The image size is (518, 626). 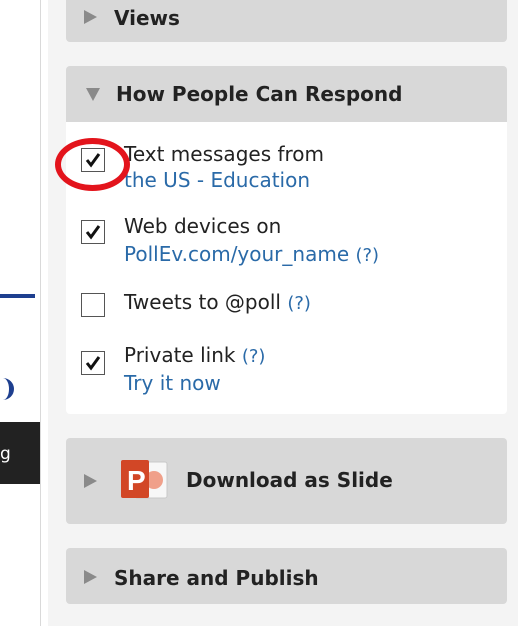 I want to click on svg-text: P, so click(x=136, y=480).